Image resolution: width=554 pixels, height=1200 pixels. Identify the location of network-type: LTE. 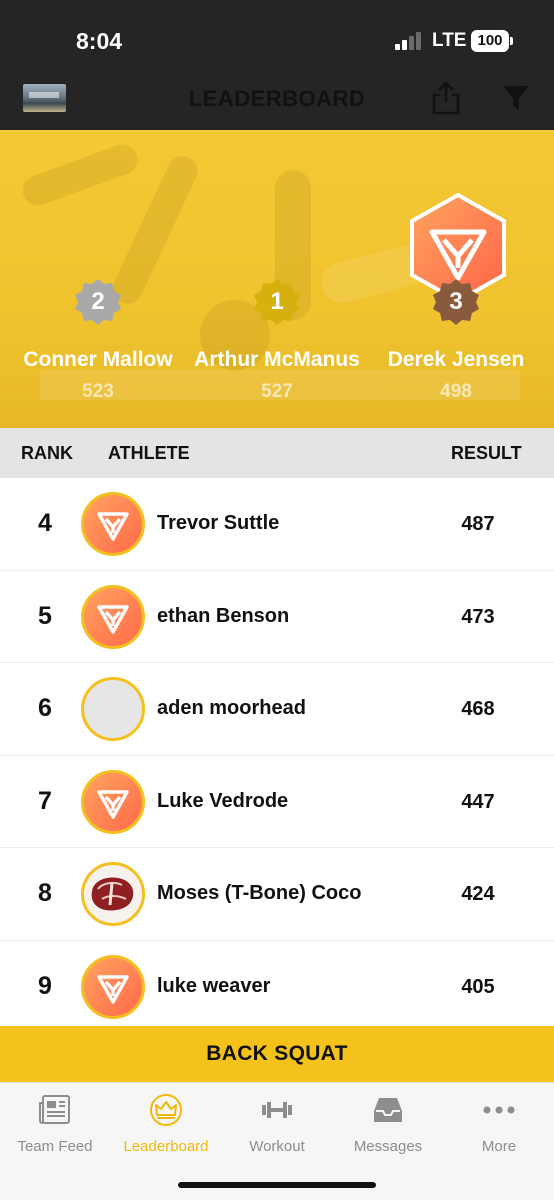
(449, 40).